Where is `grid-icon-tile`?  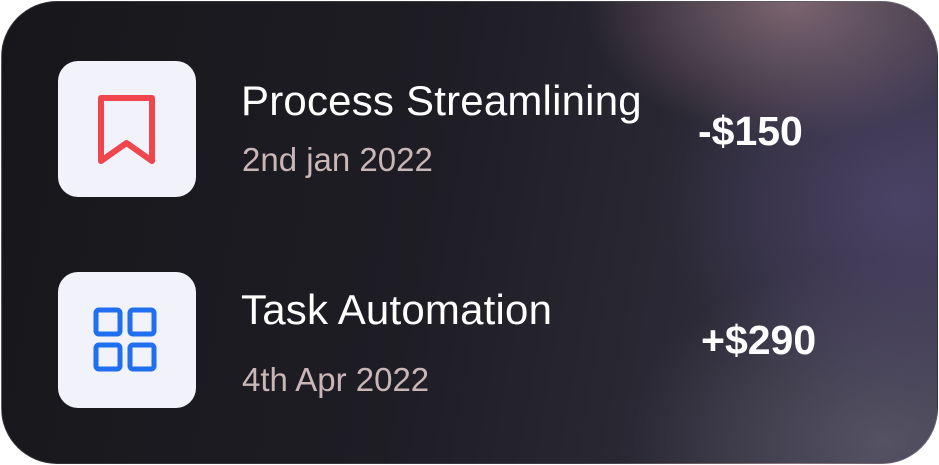
grid-icon-tile is located at coordinates (127, 340).